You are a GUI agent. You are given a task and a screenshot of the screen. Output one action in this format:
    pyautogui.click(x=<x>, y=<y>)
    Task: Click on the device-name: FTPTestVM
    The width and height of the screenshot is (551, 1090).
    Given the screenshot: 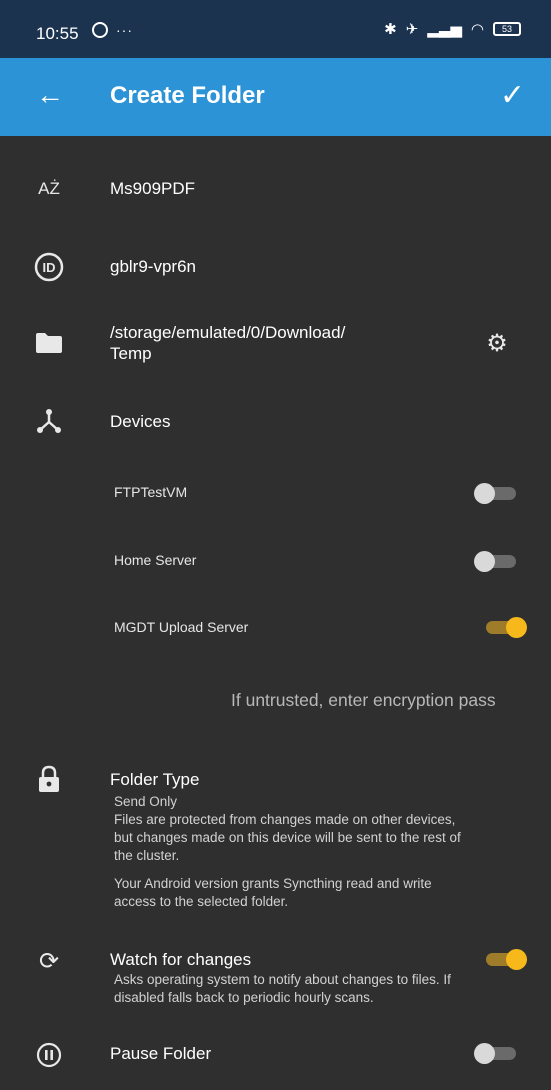 What is the action you would take?
    pyautogui.click(x=151, y=492)
    